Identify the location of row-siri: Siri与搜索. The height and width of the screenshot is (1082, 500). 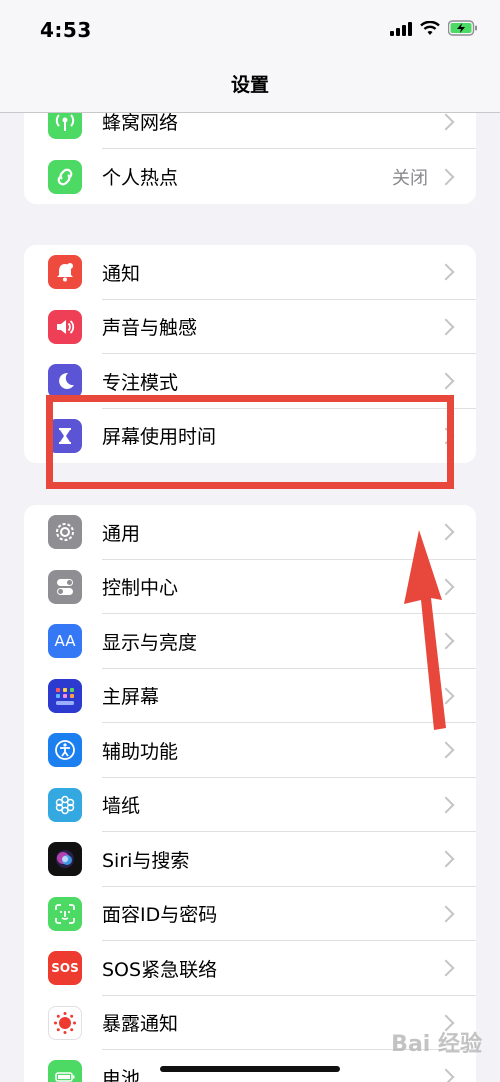
(250, 859).